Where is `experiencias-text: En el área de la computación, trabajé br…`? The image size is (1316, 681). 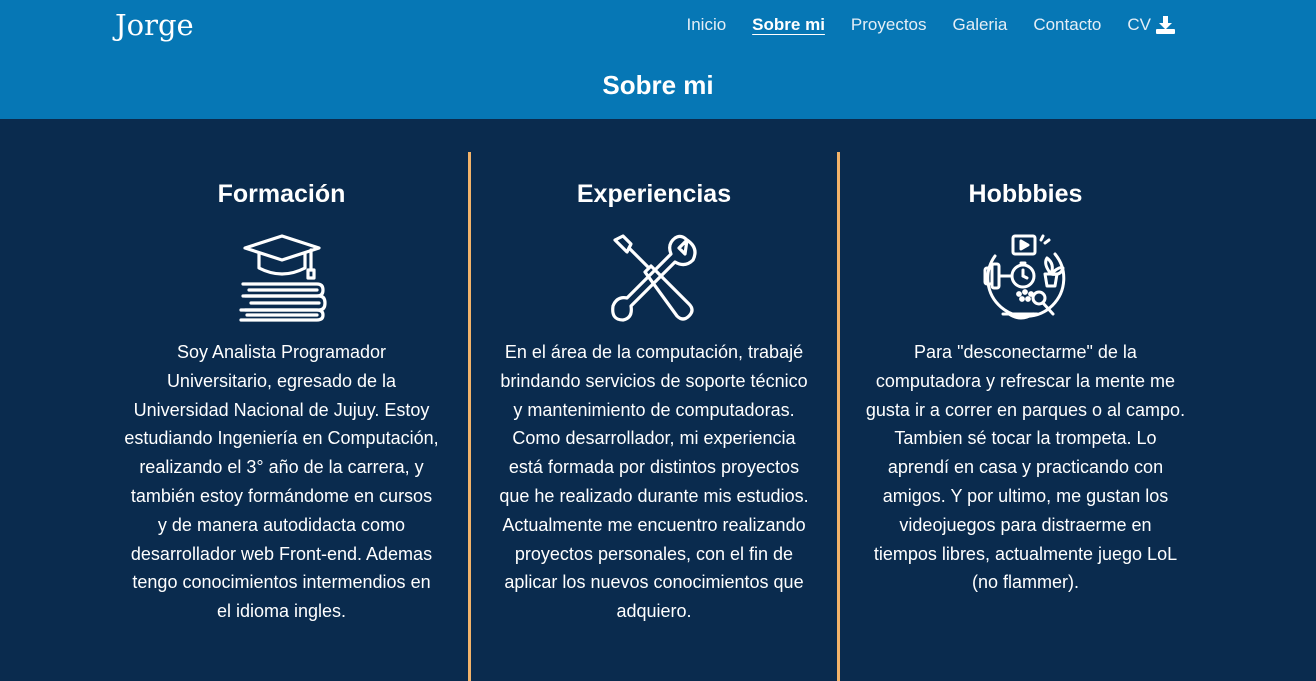 experiencias-text: En el área de la computación, trabajé br… is located at coordinates (654, 482).